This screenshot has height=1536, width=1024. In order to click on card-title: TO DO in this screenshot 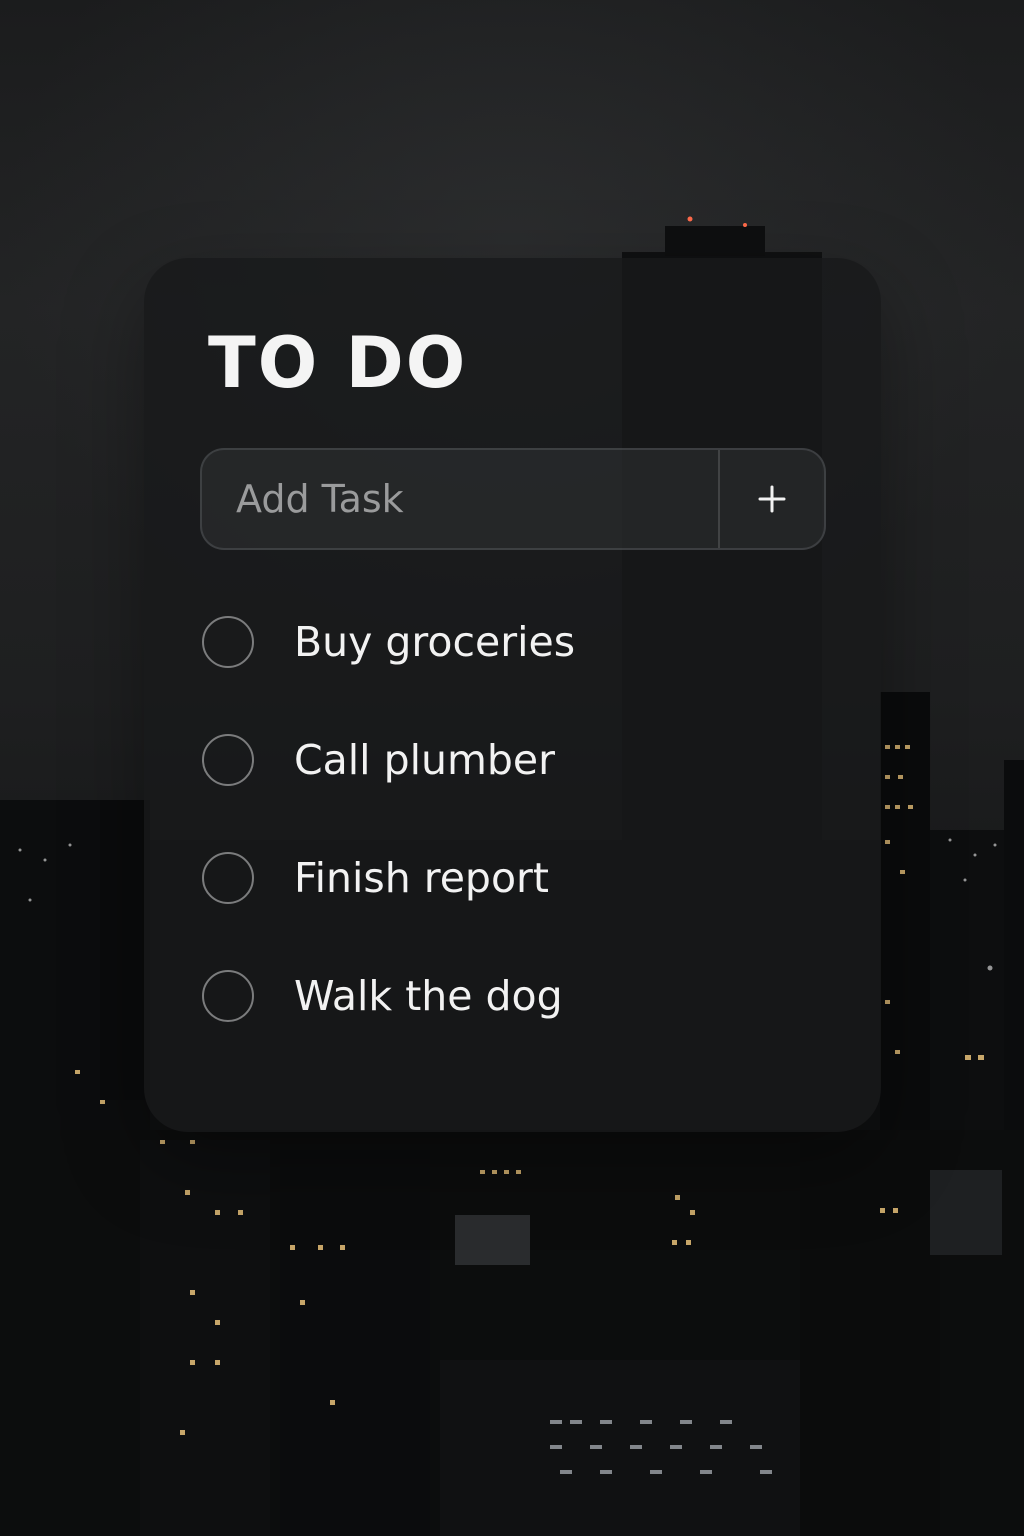, I will do `click(338, 363)`.